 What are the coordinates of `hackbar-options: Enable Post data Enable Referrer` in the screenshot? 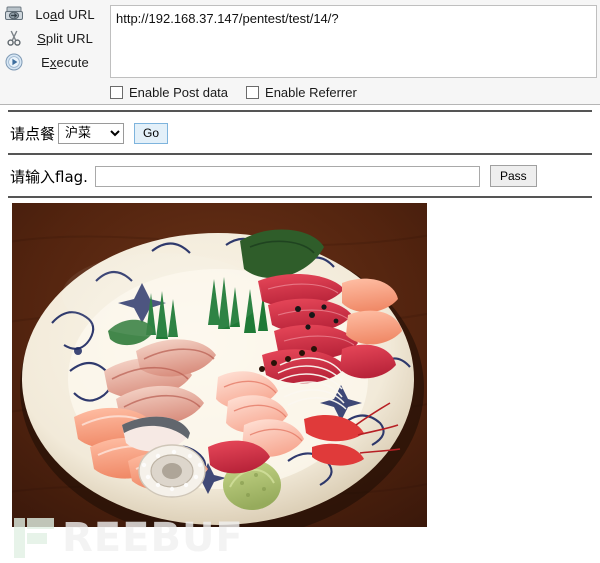 It's located at (233, 92).